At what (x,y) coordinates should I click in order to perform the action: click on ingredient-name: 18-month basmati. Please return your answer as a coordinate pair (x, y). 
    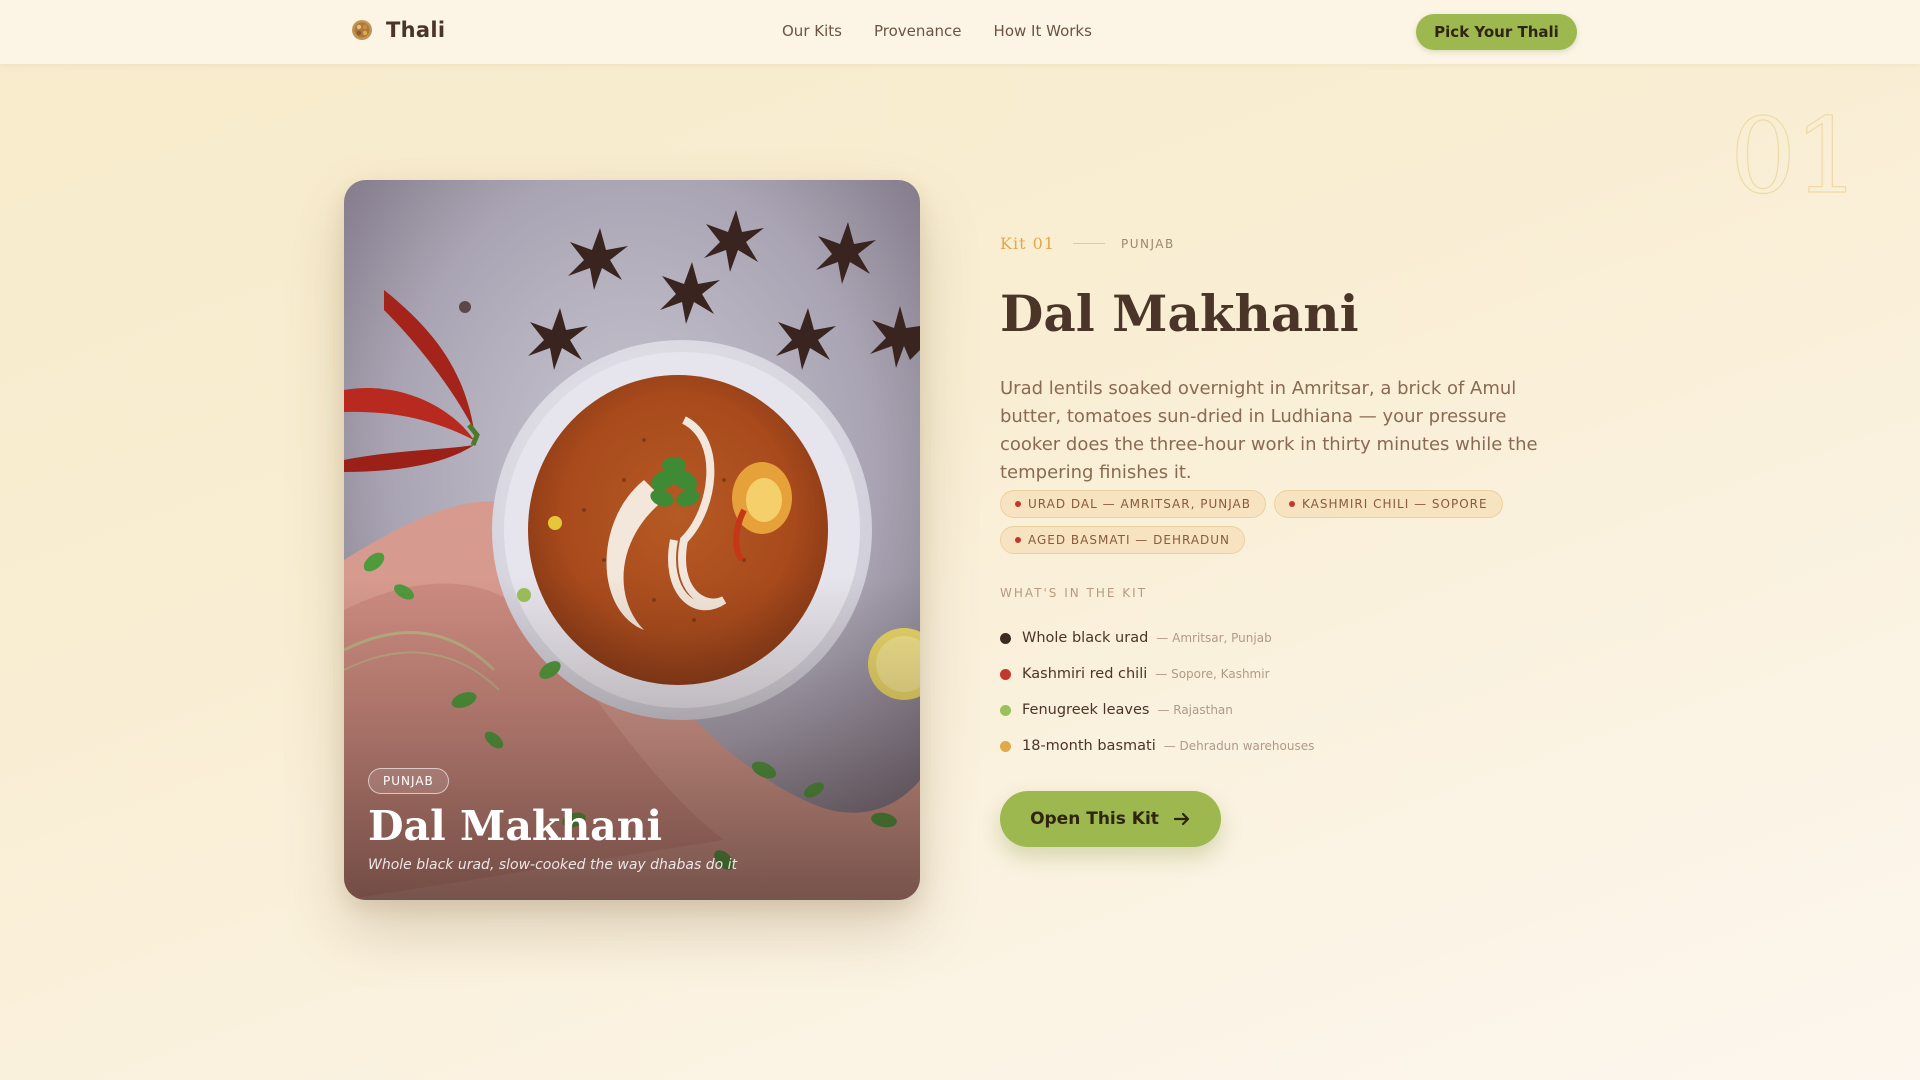
    Looking at the image, I should click on (1089, 746).